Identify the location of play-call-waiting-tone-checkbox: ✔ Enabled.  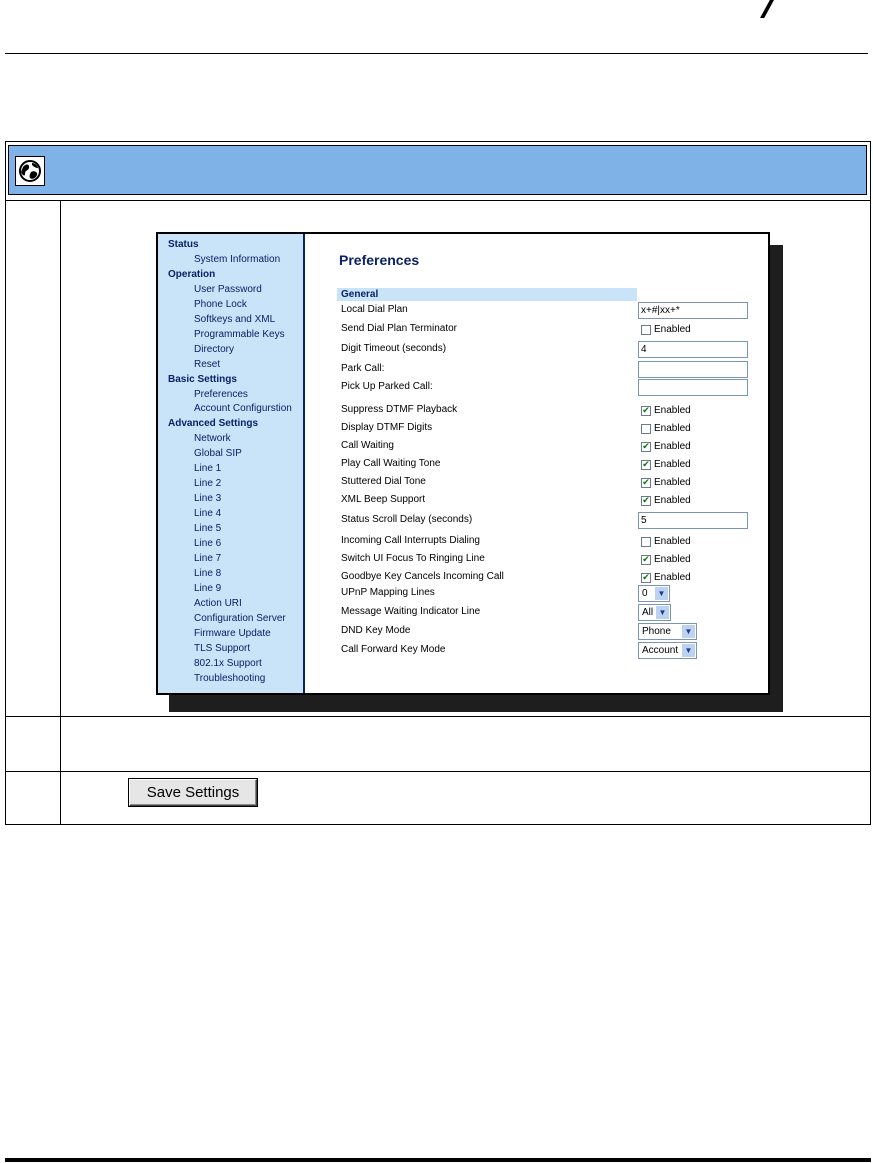
(666, 464).